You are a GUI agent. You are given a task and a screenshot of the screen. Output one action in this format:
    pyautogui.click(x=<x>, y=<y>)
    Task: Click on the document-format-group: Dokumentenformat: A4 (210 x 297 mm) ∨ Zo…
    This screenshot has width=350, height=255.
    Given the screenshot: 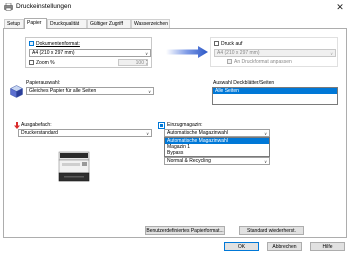 What is the action you would take?
    pyautogui.click(x=88, y=52)
    